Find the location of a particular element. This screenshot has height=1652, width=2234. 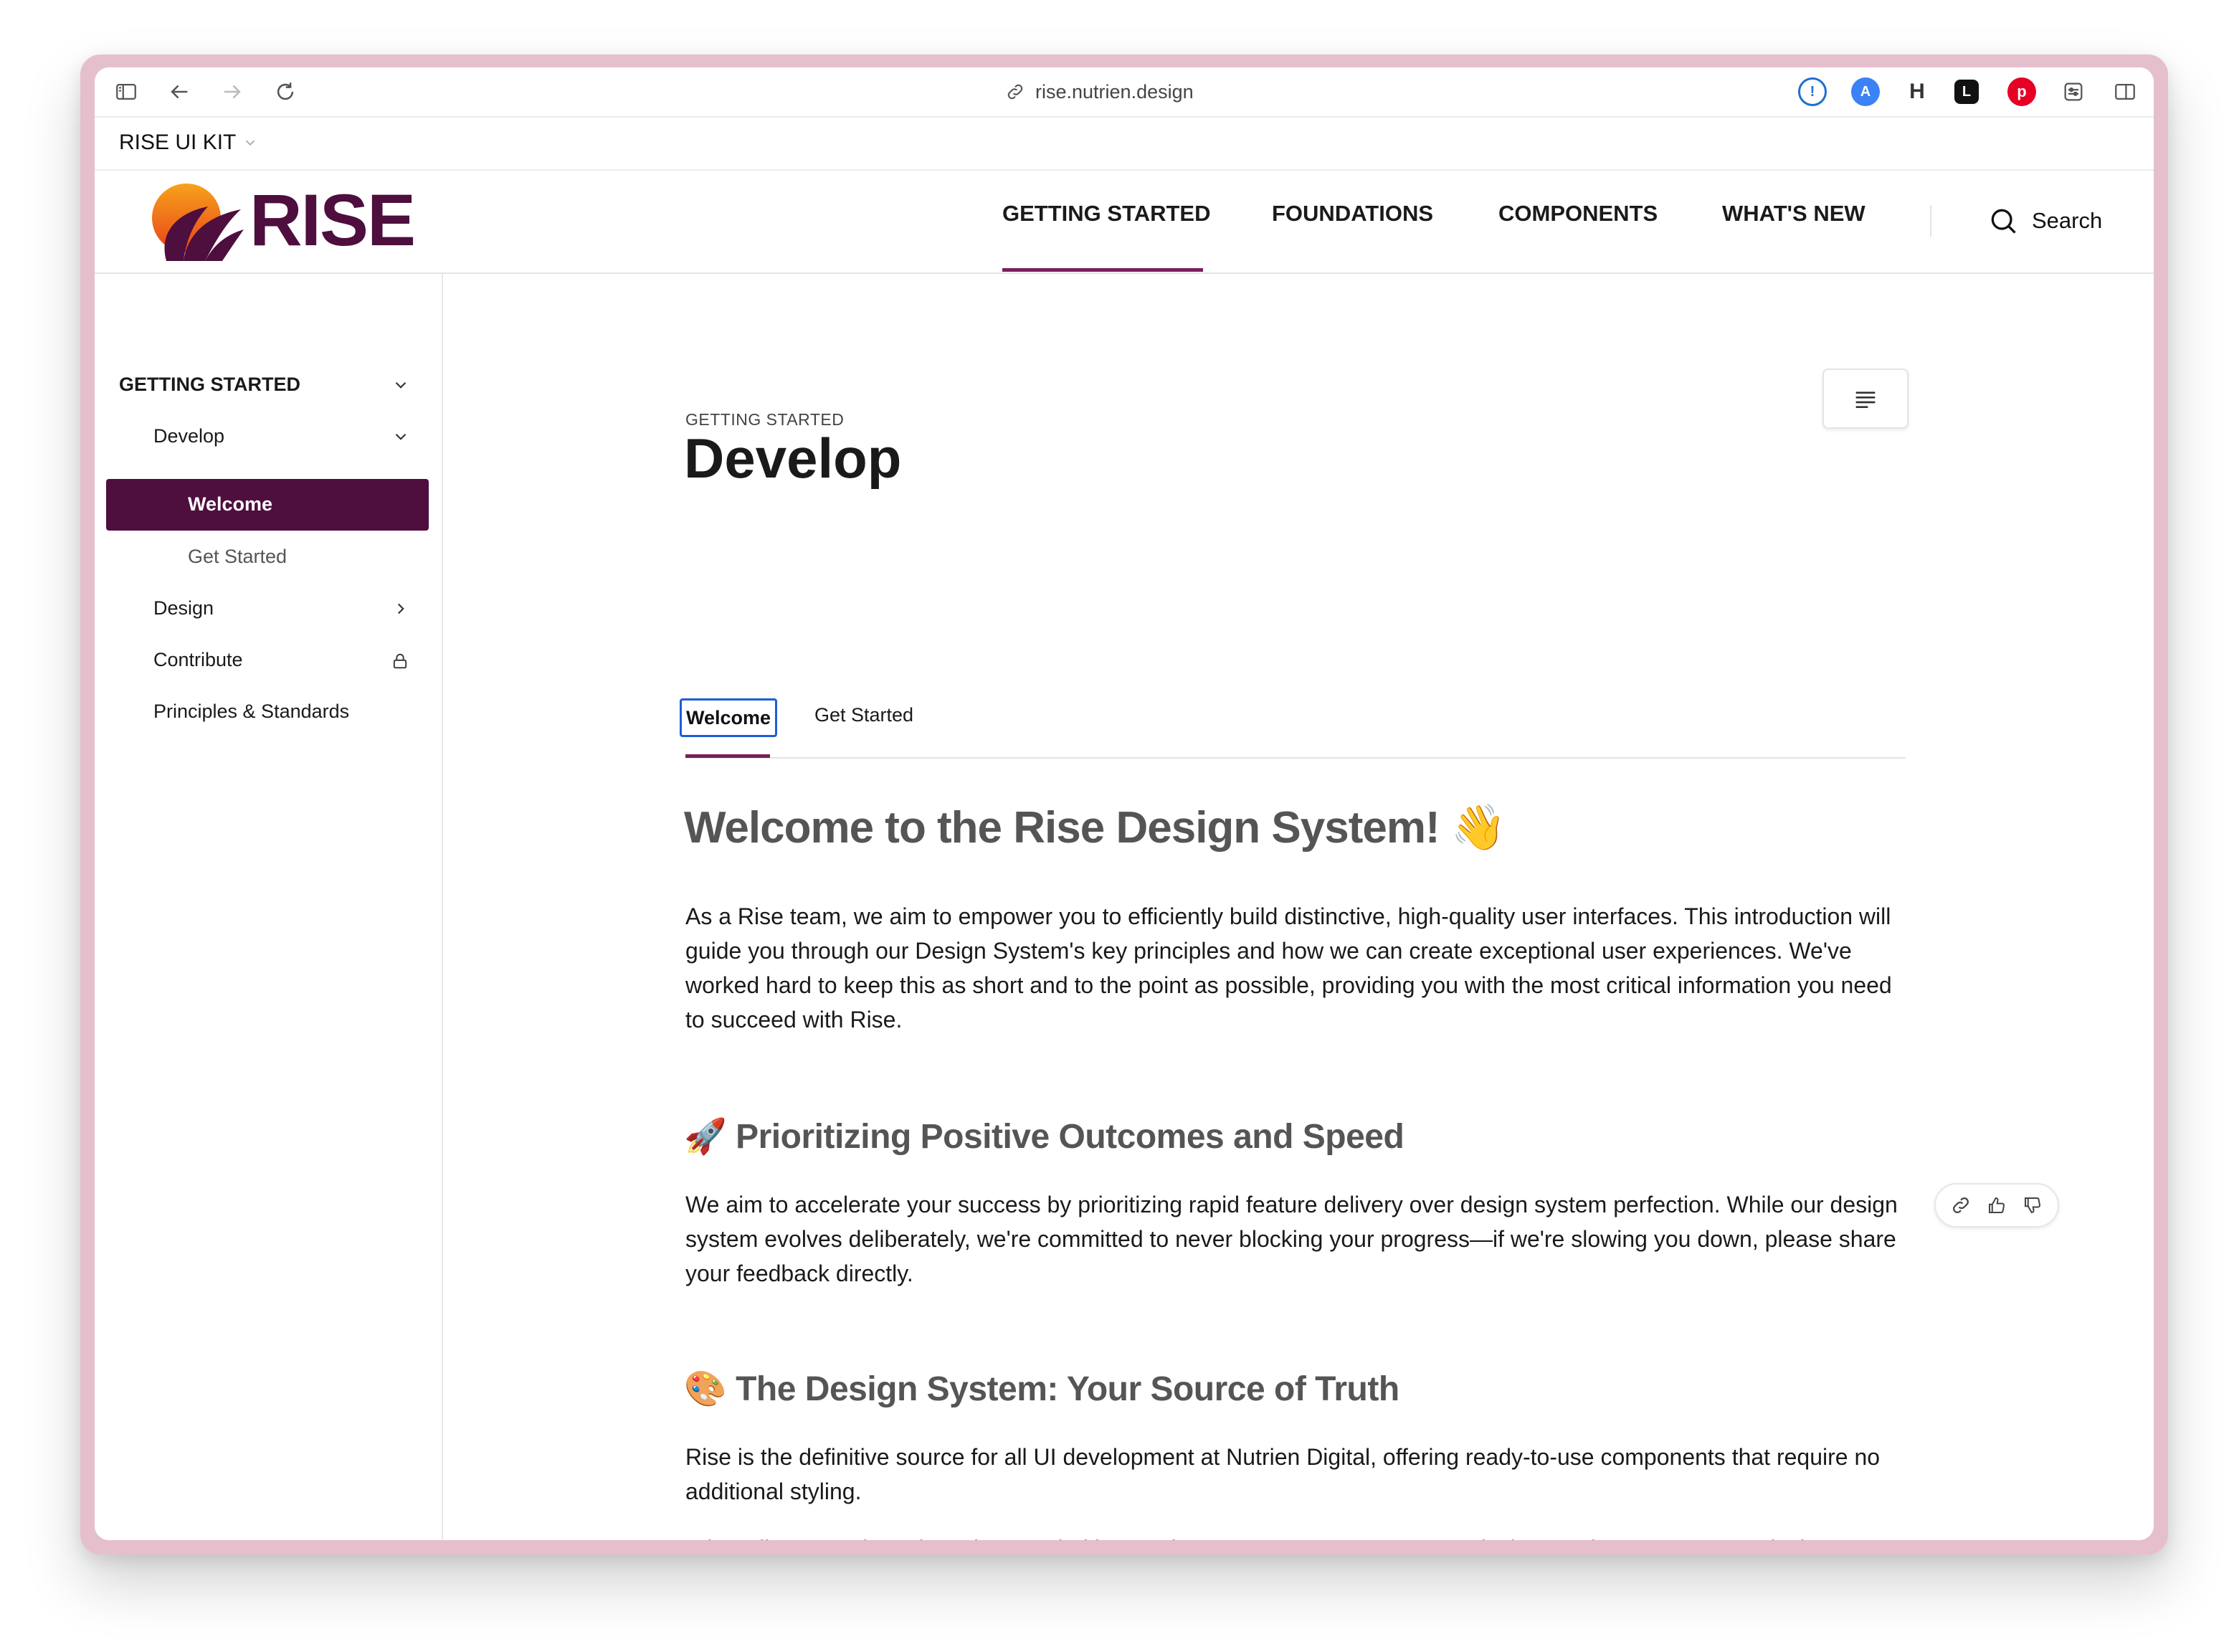

thumbs-down-icon is located at coordinates (2032, 1205).